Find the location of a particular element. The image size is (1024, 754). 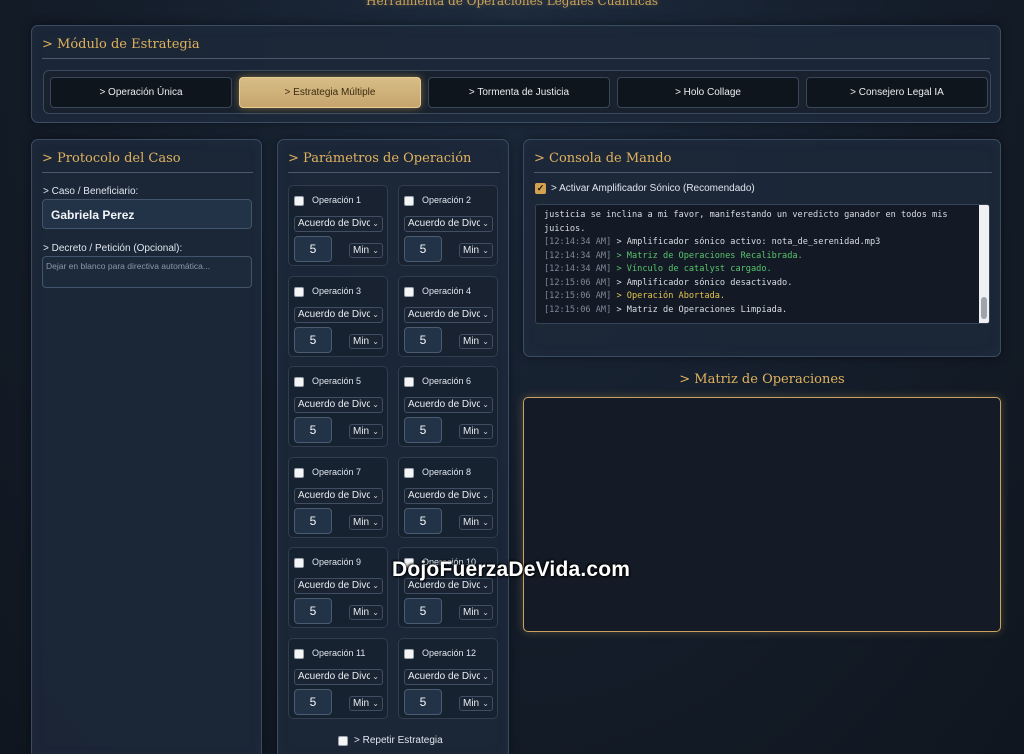

operation-card: Operación 8 Acuerdo de Divc ⌄ 5 Min ⌄ is located at coordinates (448, 497).